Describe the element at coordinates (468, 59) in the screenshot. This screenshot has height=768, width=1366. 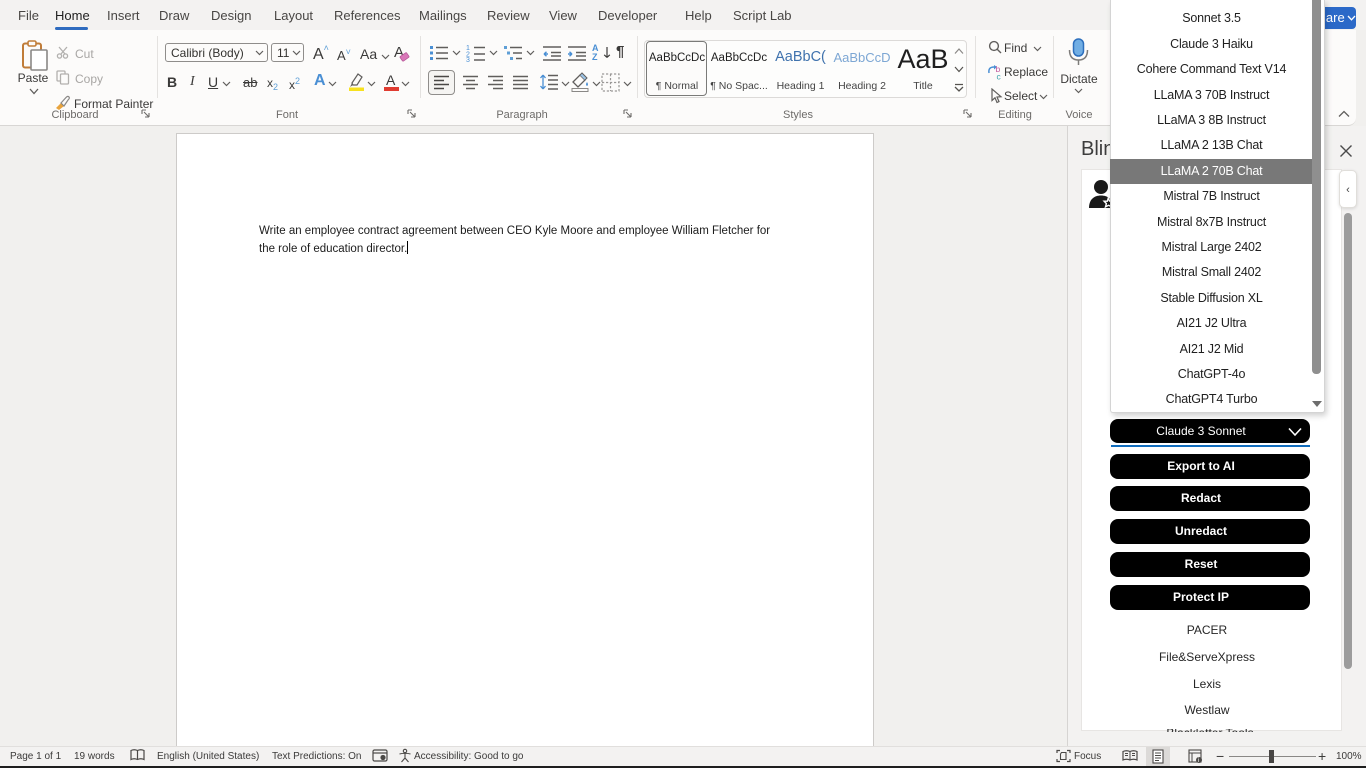
I see `svg-text: 3` at that location.